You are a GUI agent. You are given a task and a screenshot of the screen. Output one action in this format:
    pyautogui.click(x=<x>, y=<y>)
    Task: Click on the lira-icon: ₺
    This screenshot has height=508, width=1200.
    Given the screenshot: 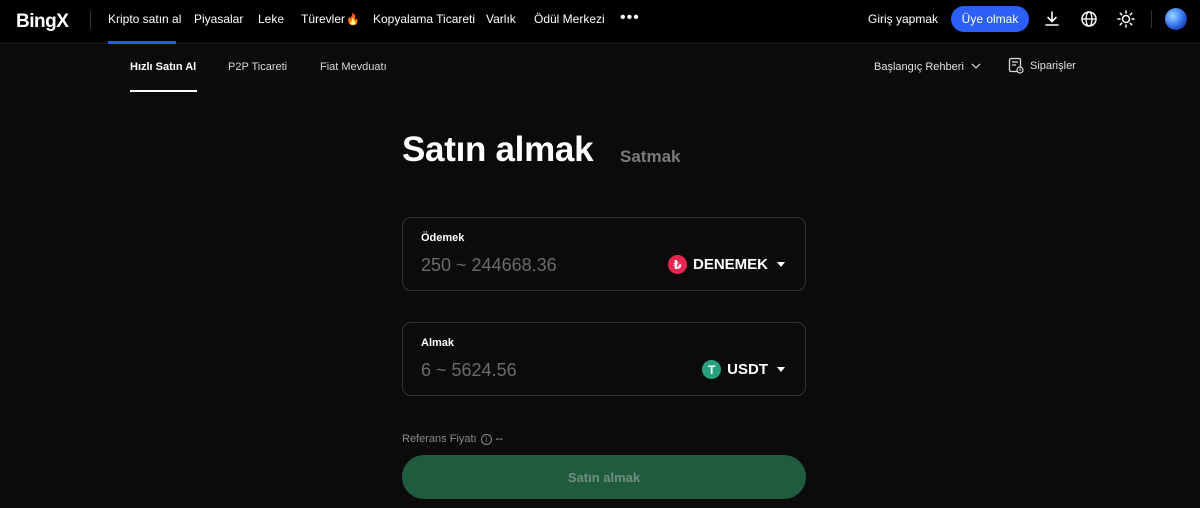 What is the action you would take?
    pyautogui.click(x=677, y=264)
    